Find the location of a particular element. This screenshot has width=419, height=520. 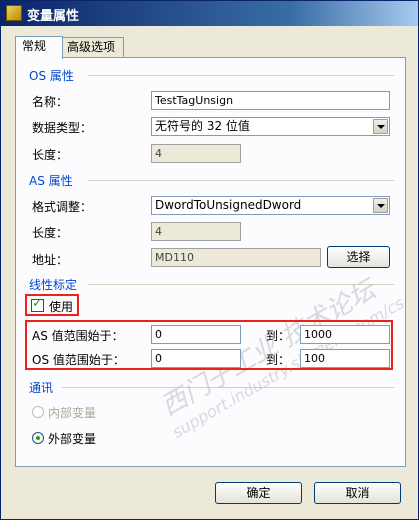

os-group-title: OS 属性 is located at coordinates (51, 76).